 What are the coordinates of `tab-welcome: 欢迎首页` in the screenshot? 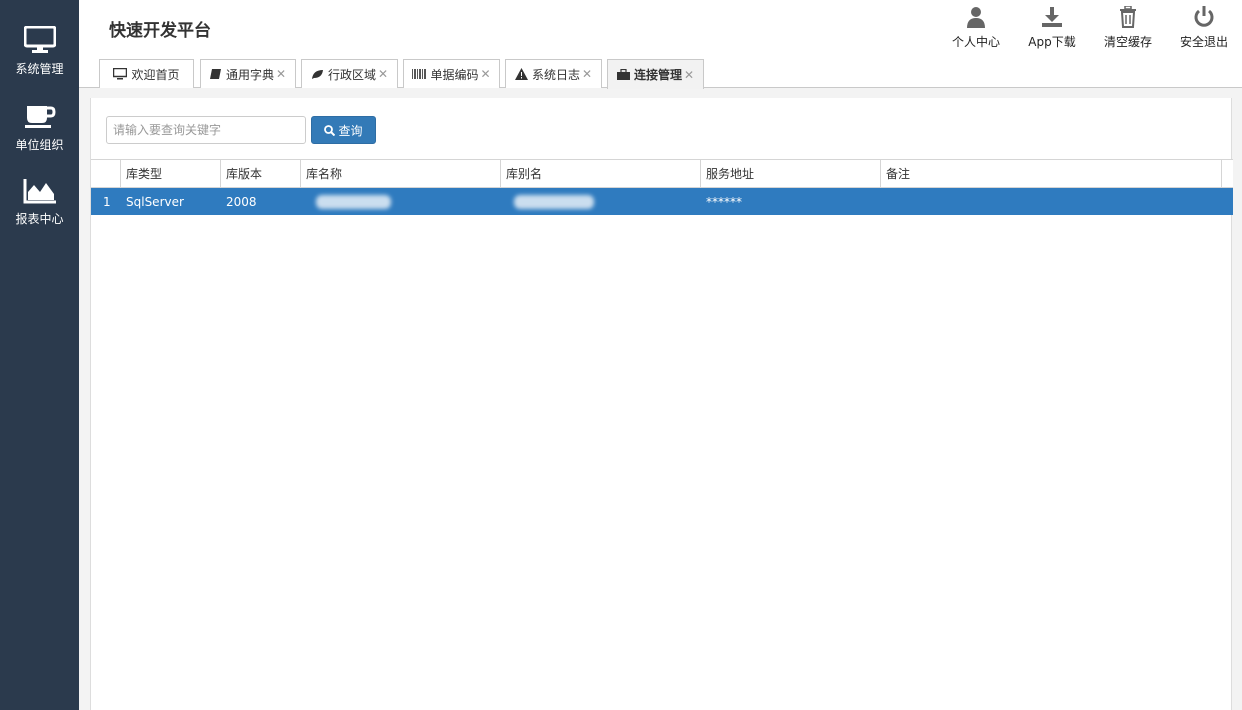 It's located at (146, 73).